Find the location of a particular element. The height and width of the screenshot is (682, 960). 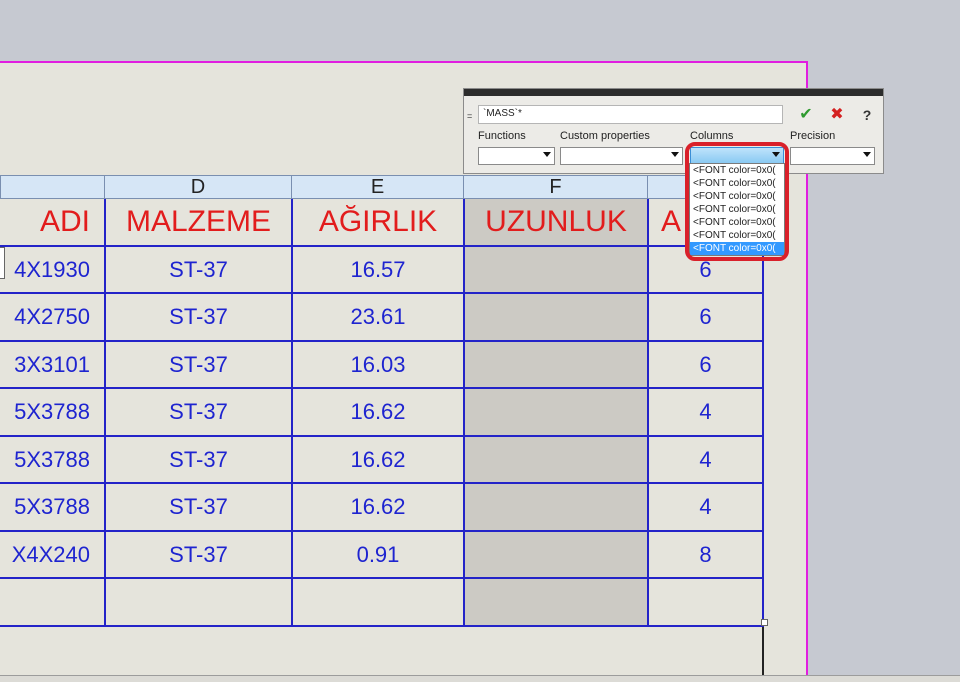

resize-handle is located at coordinates (764, 622).